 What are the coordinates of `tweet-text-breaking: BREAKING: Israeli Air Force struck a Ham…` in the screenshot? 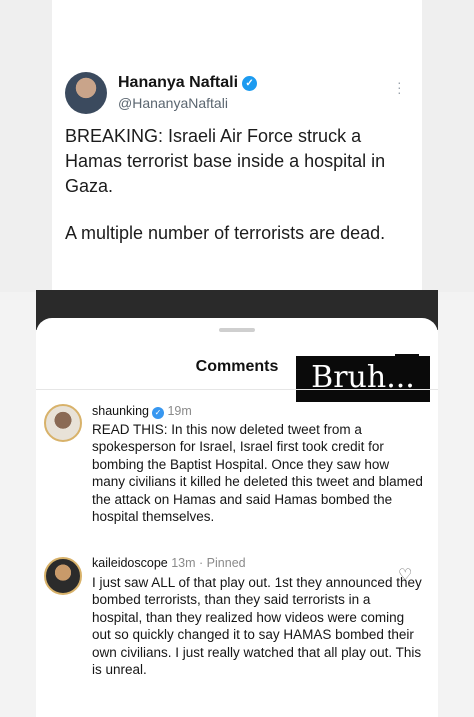 It's located at (225, 161).